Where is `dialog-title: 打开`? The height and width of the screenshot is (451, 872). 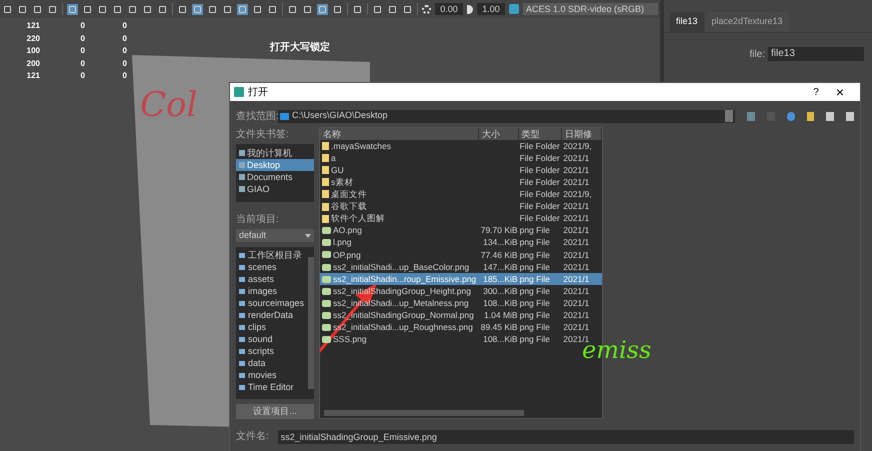 dialog-title: 打开 is located at coordinates (258, 93).